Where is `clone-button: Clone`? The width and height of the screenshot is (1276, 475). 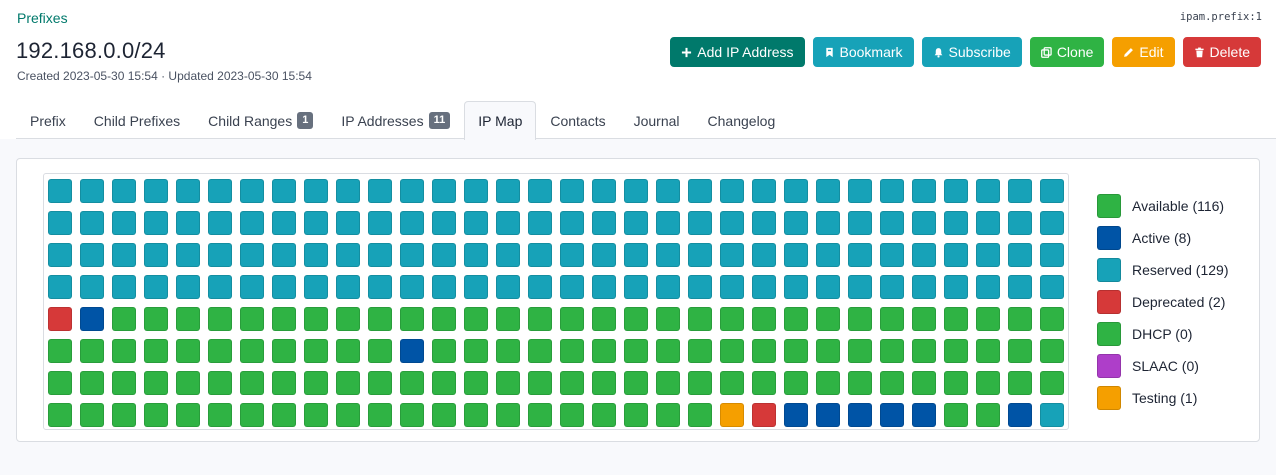
clone-button: Clone is located at coordinates (1067, 52).